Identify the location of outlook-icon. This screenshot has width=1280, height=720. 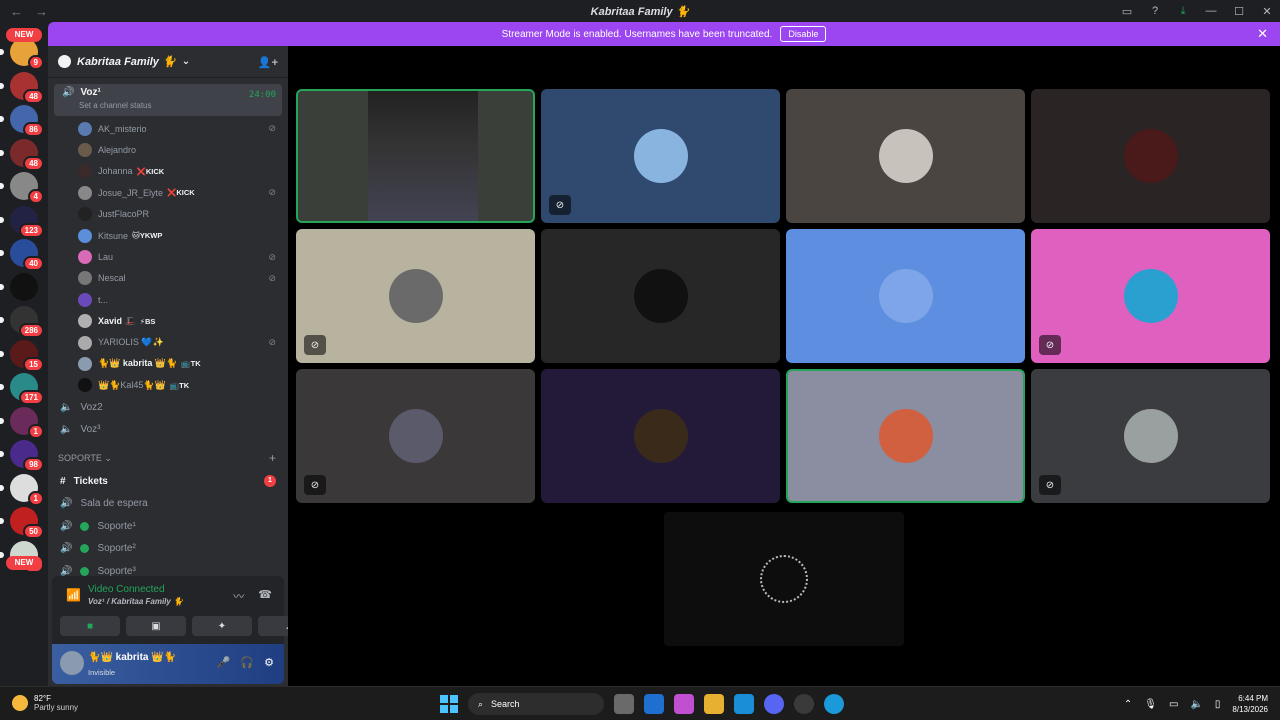
(654, 704).